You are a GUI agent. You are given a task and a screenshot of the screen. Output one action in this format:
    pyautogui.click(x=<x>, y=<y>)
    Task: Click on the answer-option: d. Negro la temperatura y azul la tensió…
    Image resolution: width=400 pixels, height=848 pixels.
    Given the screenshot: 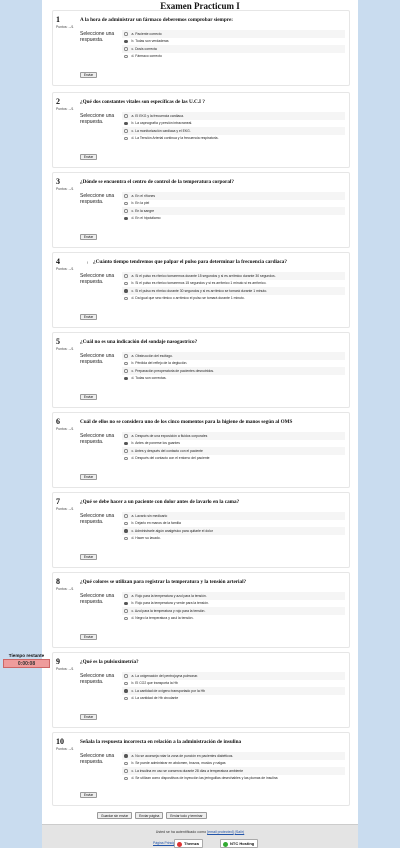 What is the action you would take?
    pyautogui.click(x=233, y=619)
    